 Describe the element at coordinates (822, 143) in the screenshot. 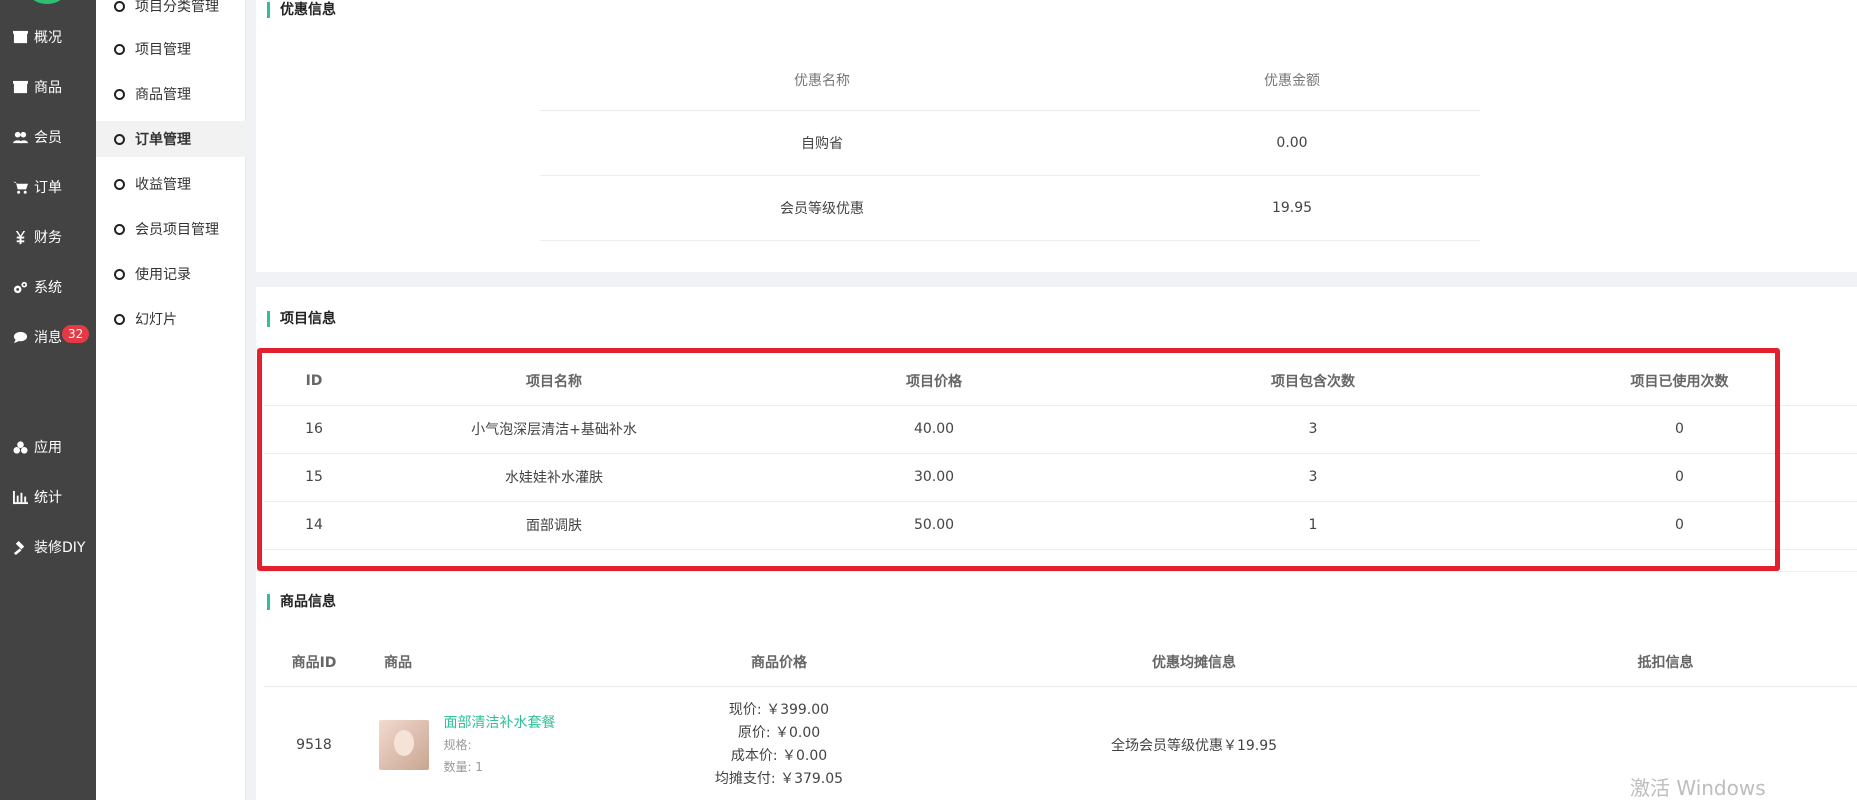

I see `discount-name: 自购省` at that location.